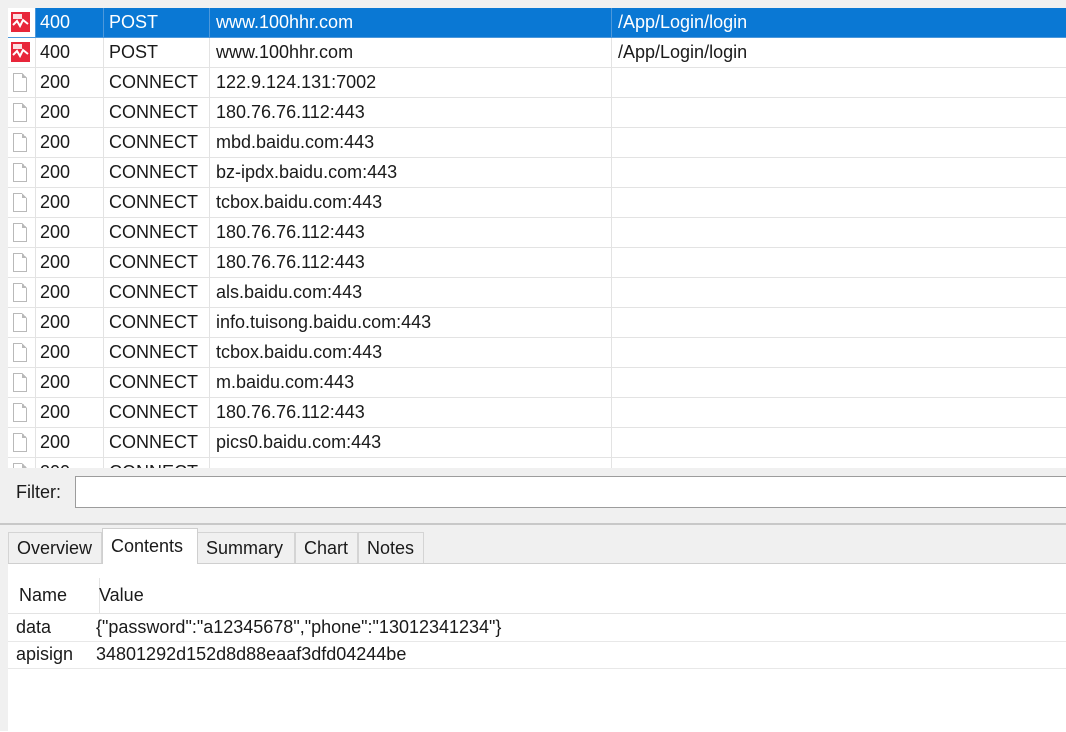 The width and height of the screenshot is (1066, 732). I want to click on session-host: pics0.baidu.com:443, so click(411, 443).